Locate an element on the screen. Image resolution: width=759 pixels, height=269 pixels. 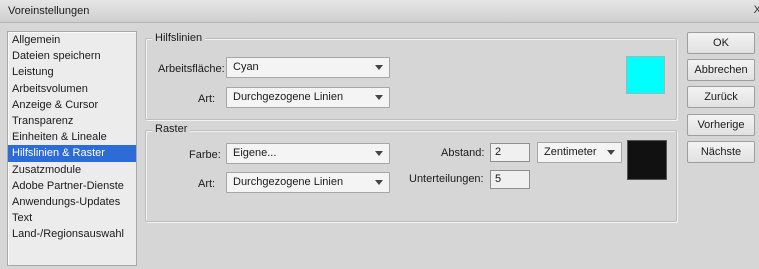
guides-style-select: Durchgezogene Linien is located at coordinates (308, 97).